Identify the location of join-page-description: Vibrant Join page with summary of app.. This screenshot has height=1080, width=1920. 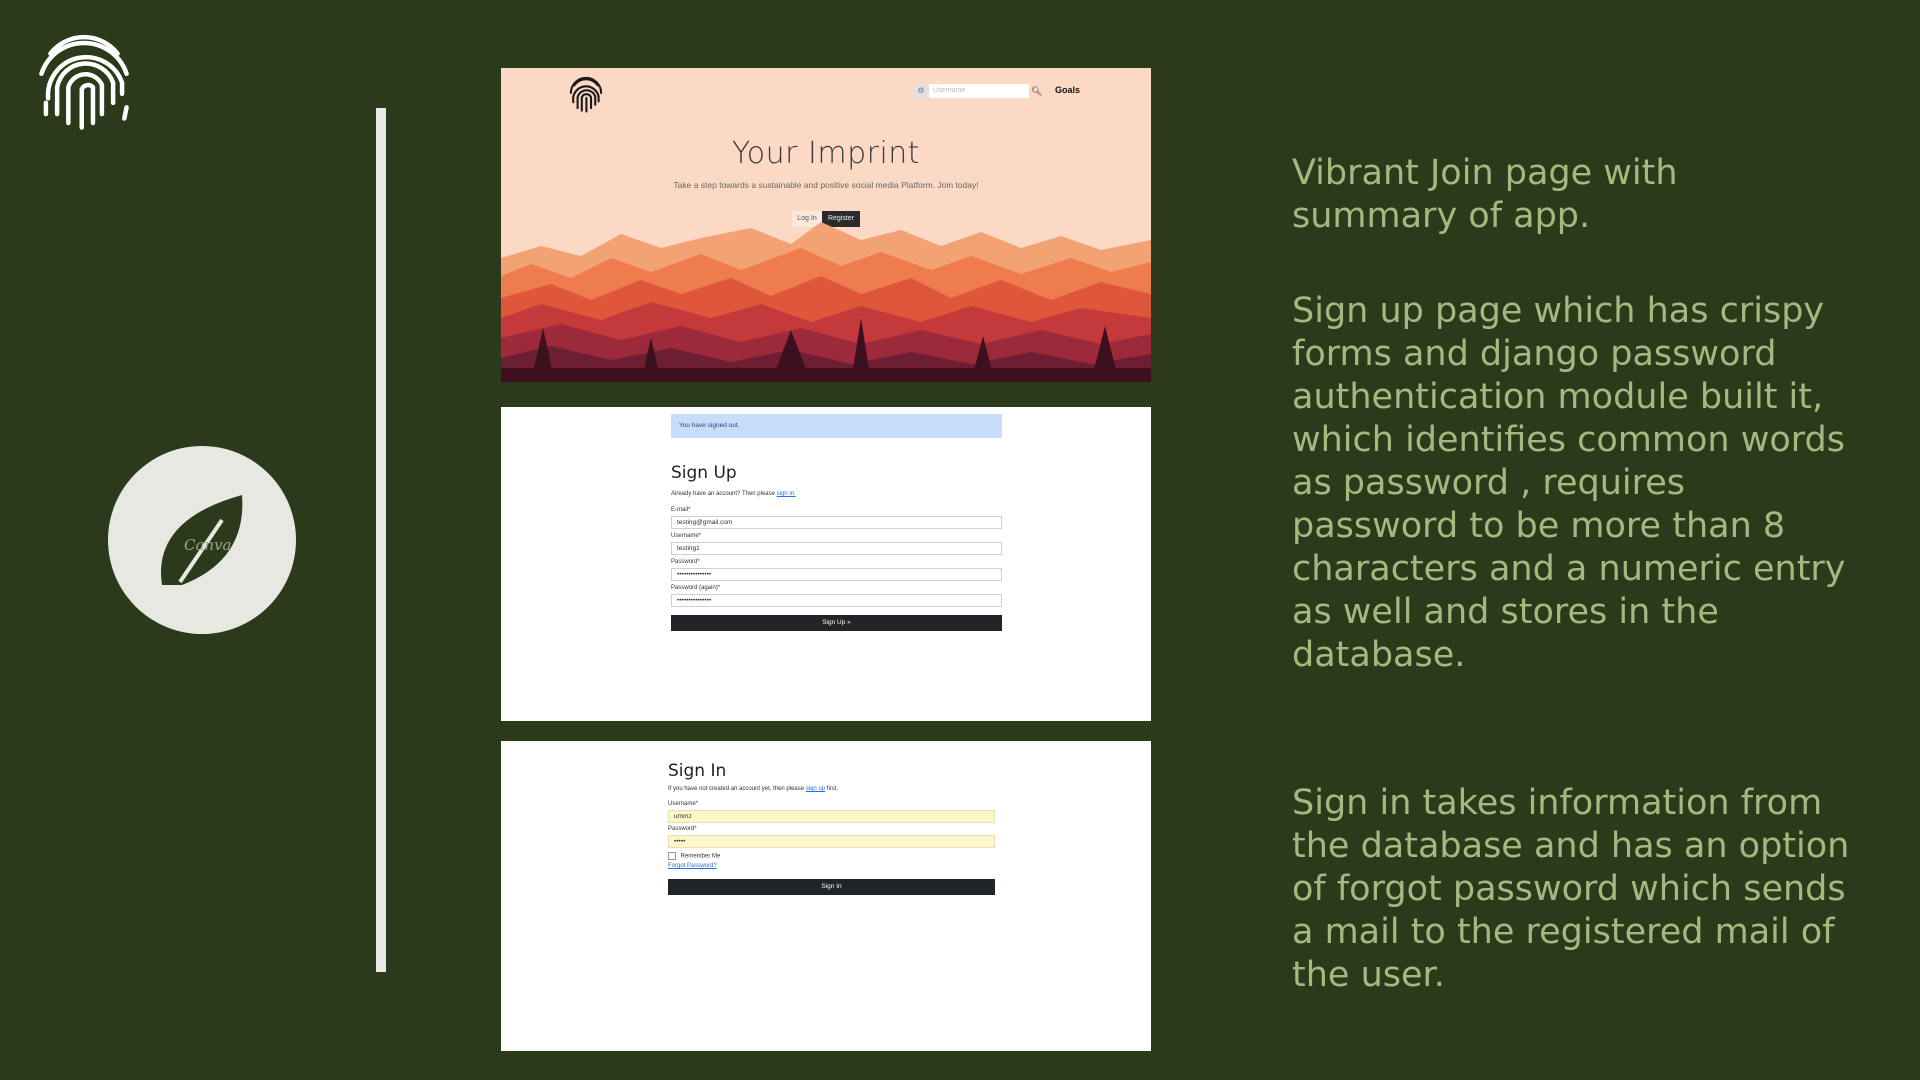
(1485, 194).